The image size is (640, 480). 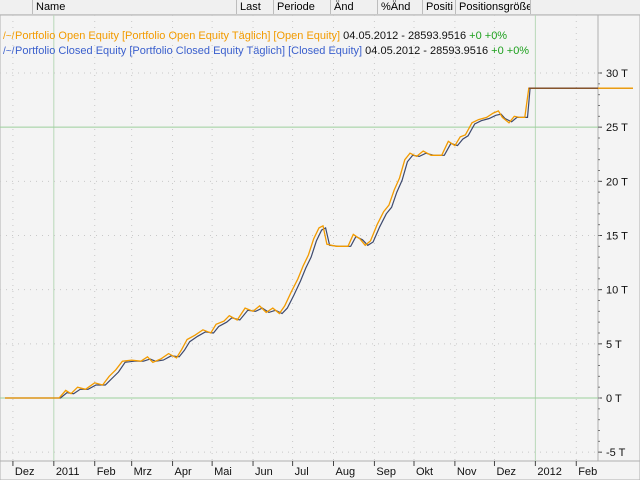 I want to click on x-tick-label: 2011, so click(x=68, y=472).